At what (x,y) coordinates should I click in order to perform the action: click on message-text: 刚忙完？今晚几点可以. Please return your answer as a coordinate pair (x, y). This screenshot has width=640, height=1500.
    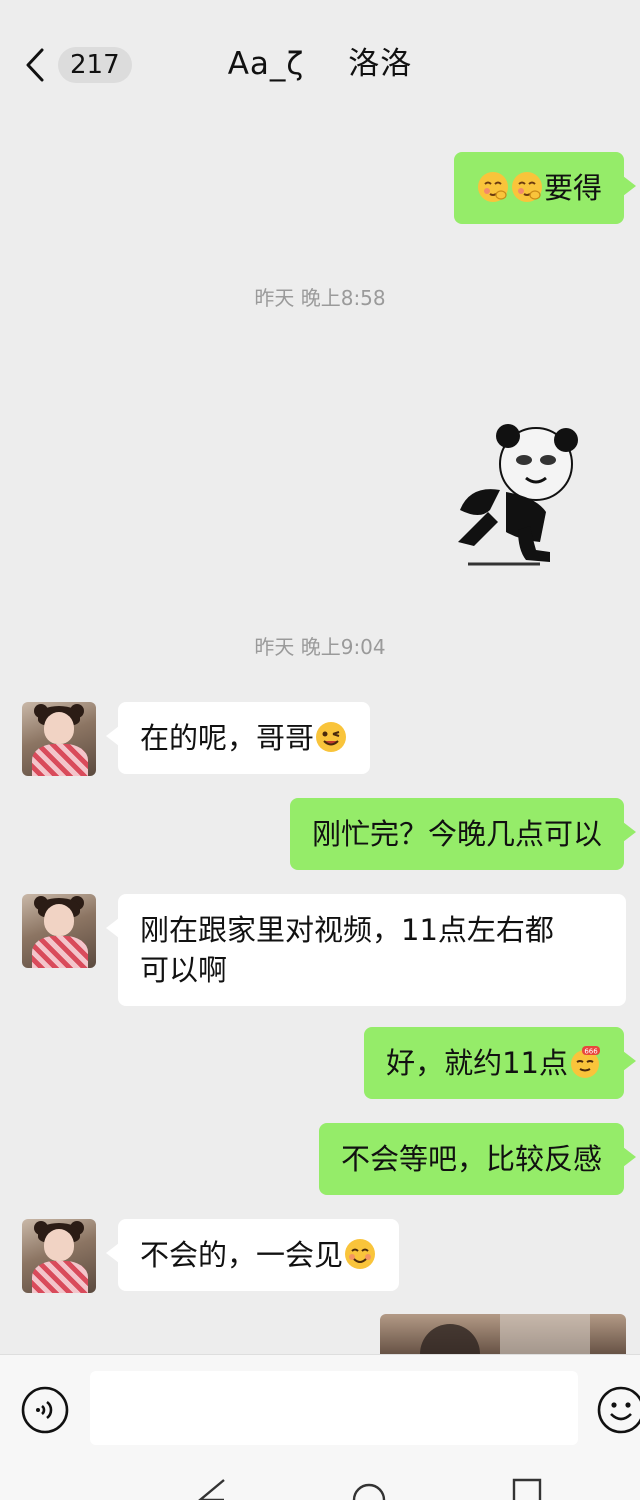
    Looking at the image, I should click on (456, 834).